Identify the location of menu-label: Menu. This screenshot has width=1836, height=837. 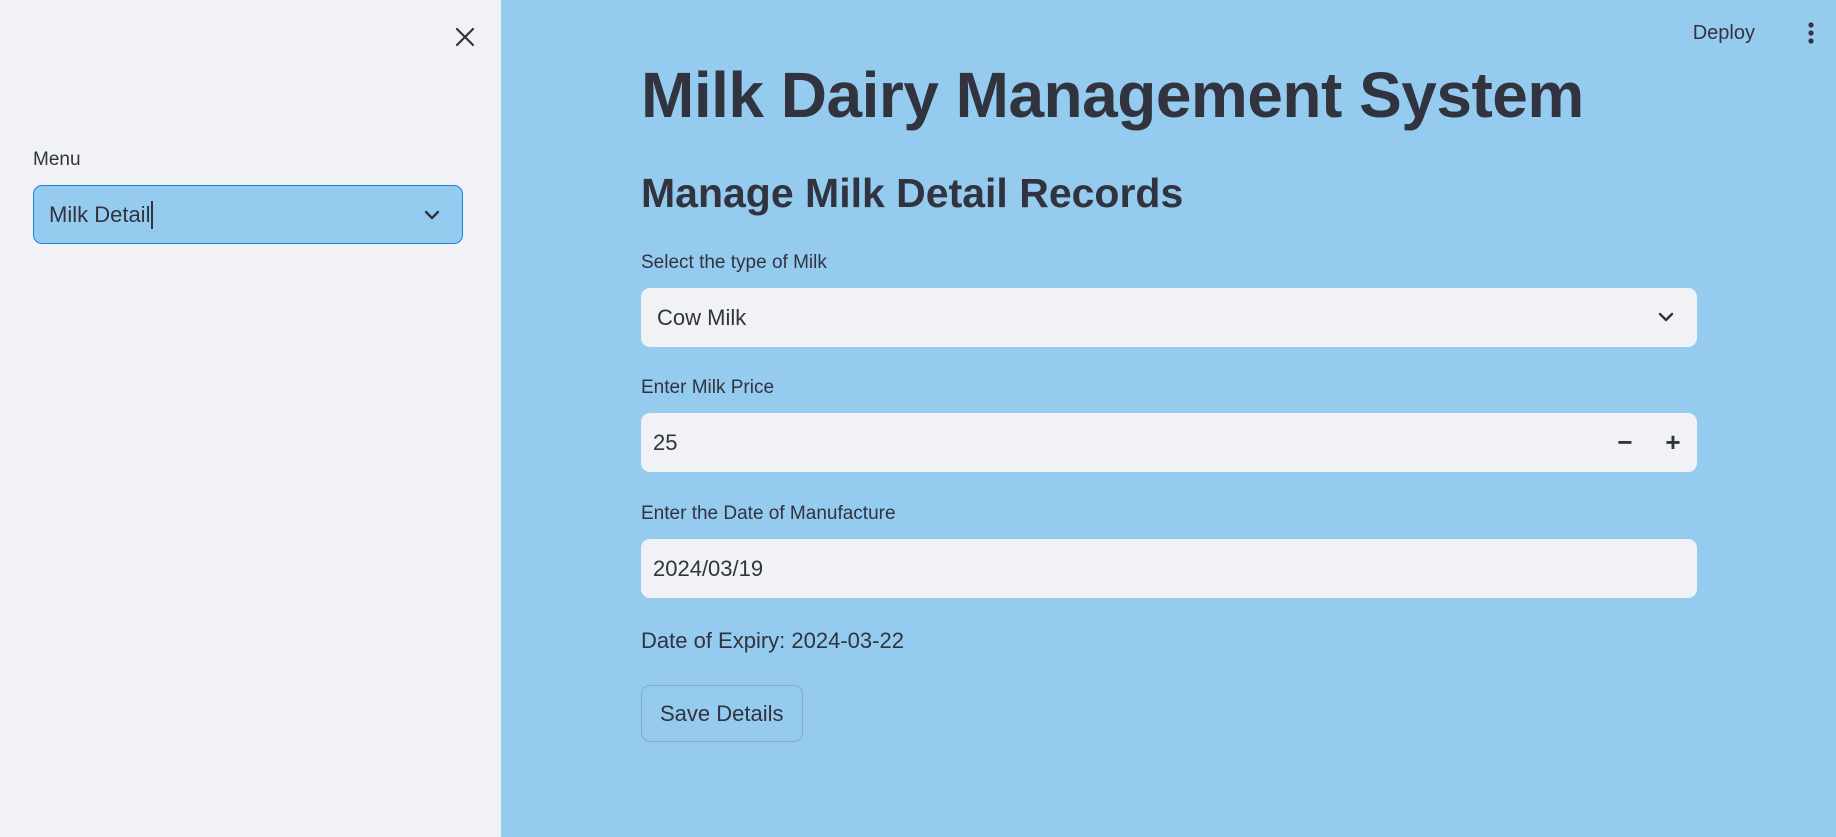
(57, 159).